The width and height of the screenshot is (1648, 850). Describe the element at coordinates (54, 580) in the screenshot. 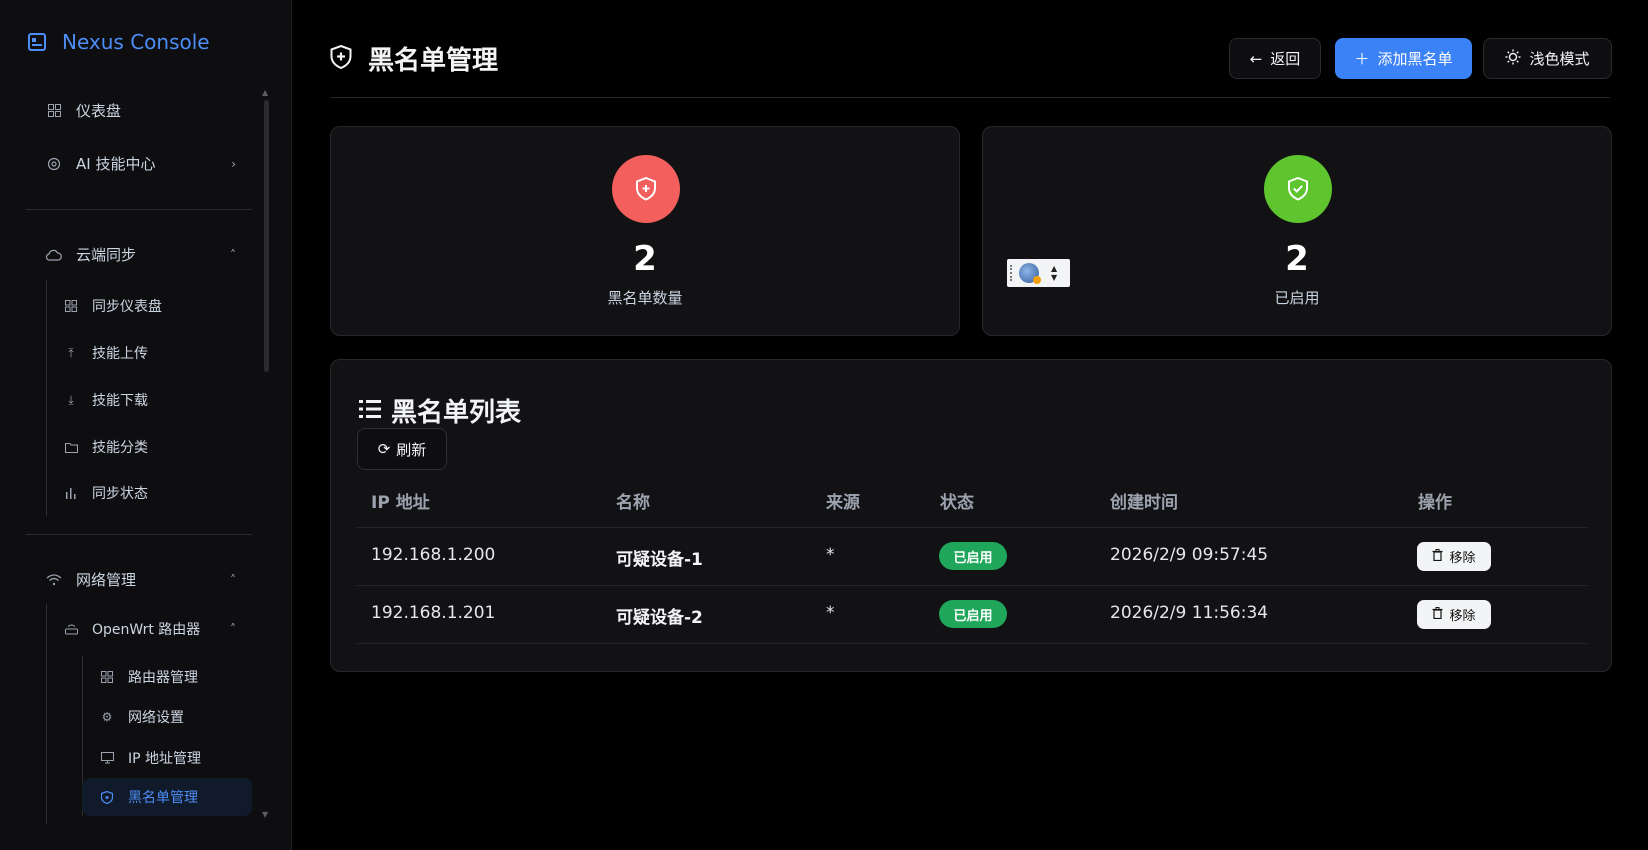

I see `wifi-icon` at that location.